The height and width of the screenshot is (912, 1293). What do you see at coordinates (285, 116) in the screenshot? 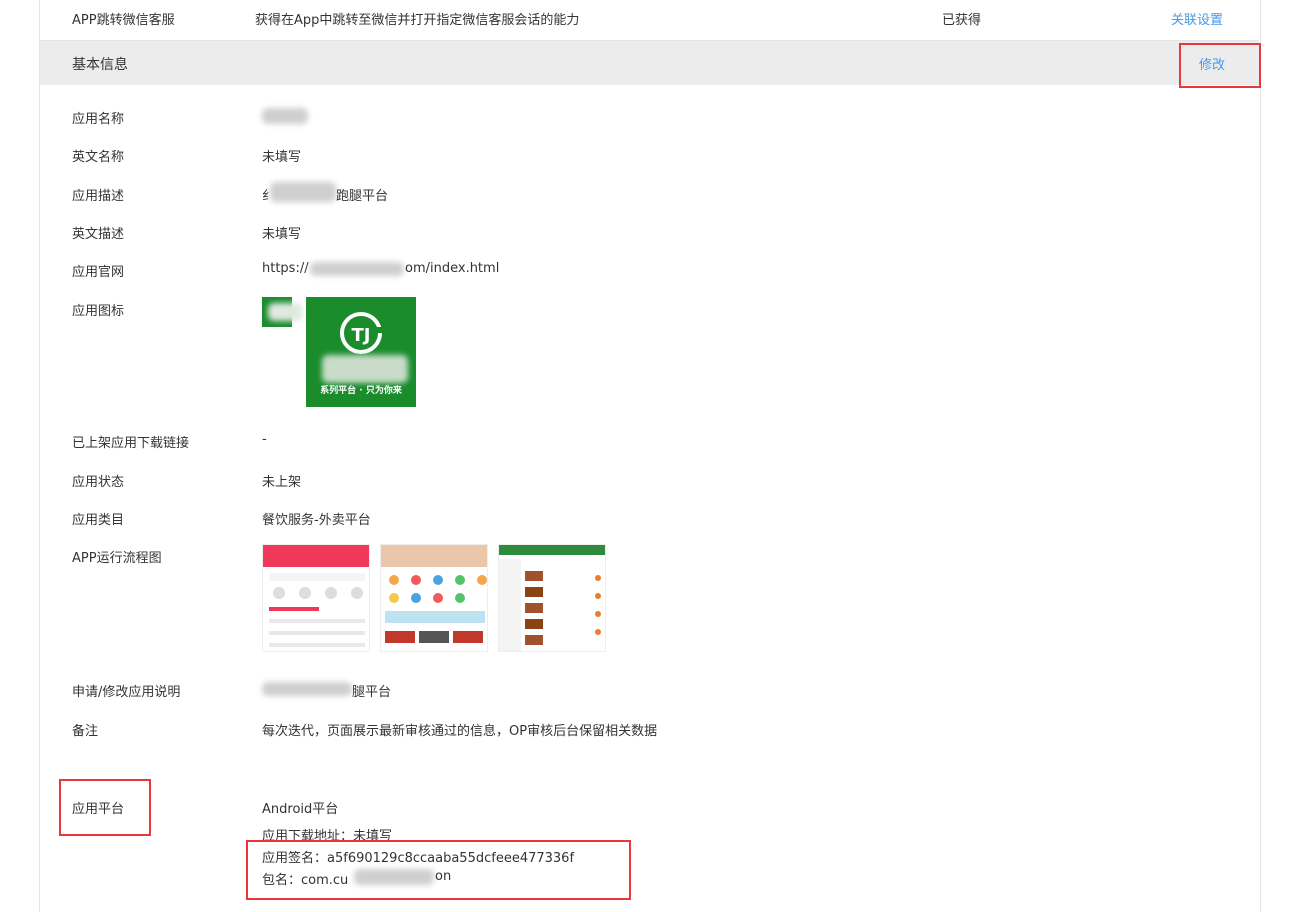
I see `app-name-blurred-value` at bounding box center [285, 116].